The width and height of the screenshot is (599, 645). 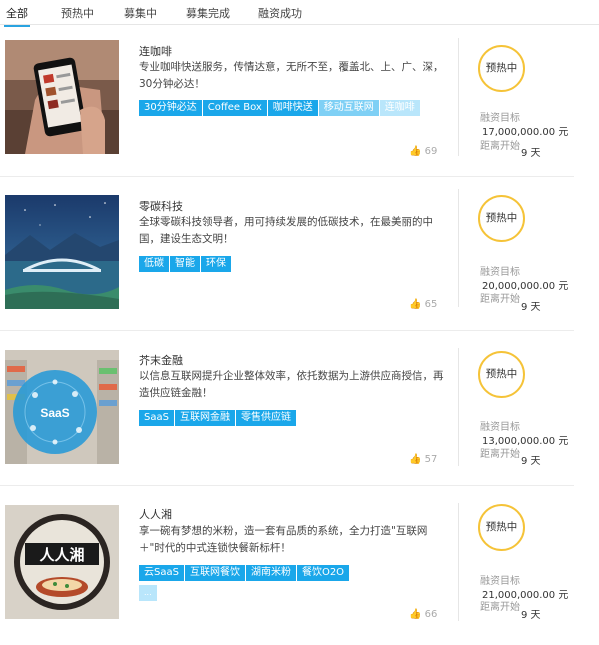 I want to click on tag: 互联网餐饮, so click(x=214, y=573).